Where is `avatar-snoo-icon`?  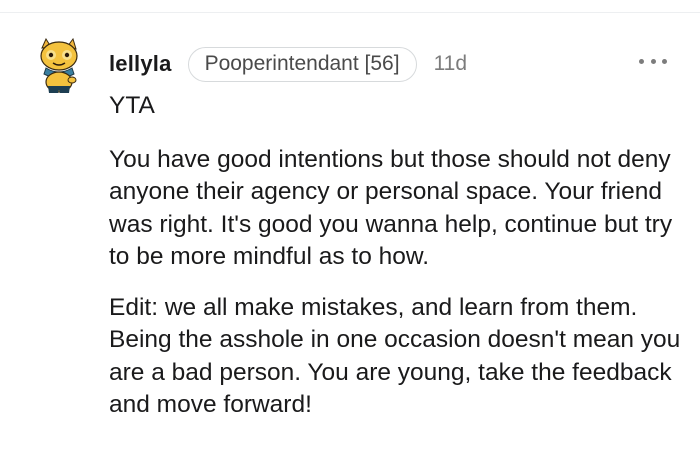 avatar-snoo-icon is located at coordinates (59, 65).